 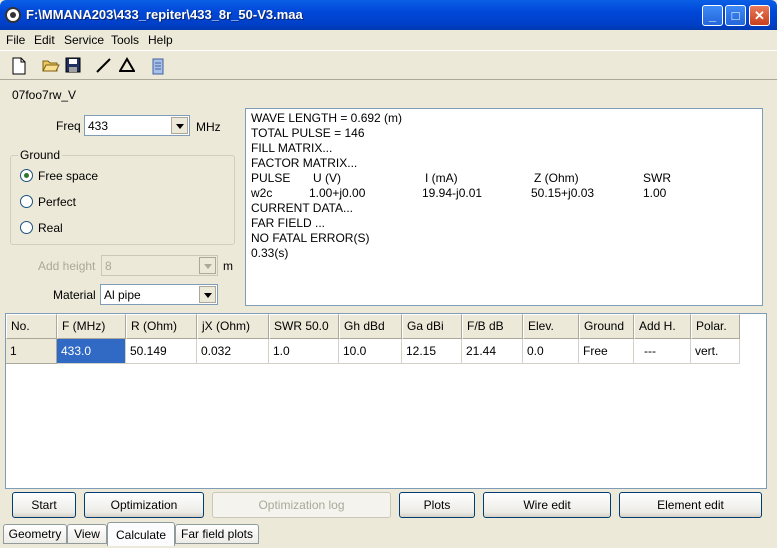 I want to click on table-cell-gh: 10.0, so click(x=370, y=351).